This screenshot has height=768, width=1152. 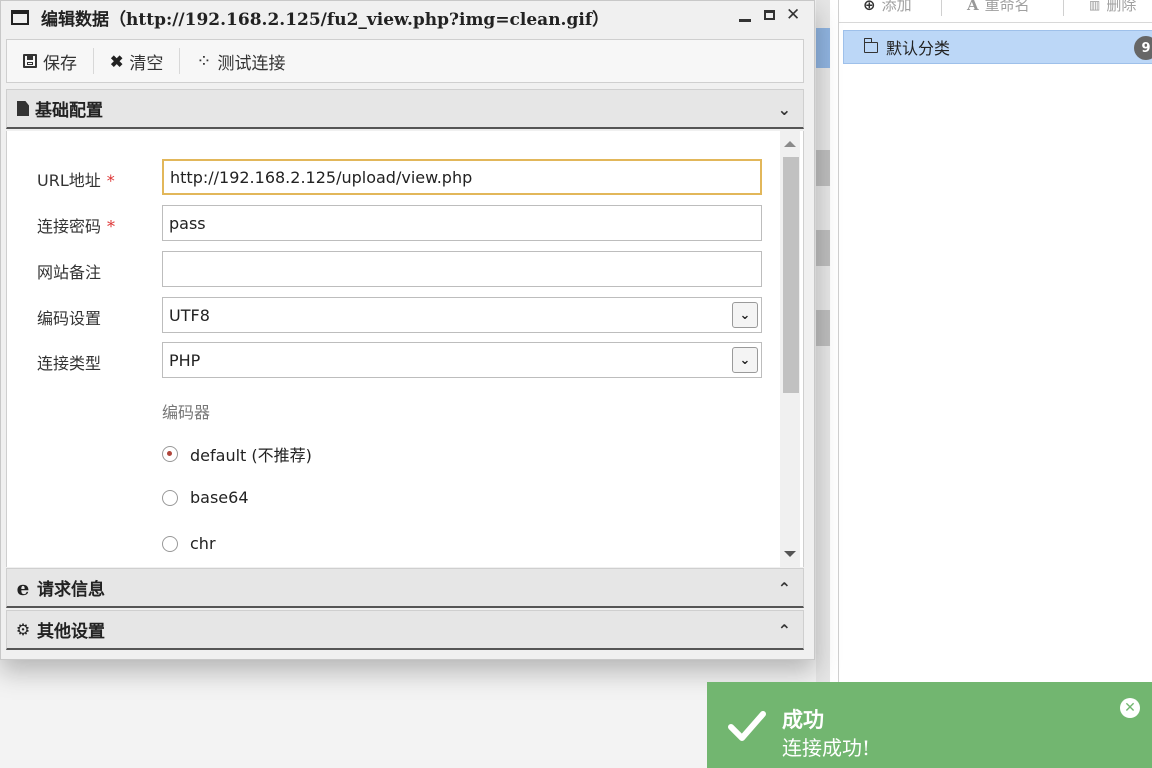 I want to click on type-label: 连接类型, so click(x=69, y=363).